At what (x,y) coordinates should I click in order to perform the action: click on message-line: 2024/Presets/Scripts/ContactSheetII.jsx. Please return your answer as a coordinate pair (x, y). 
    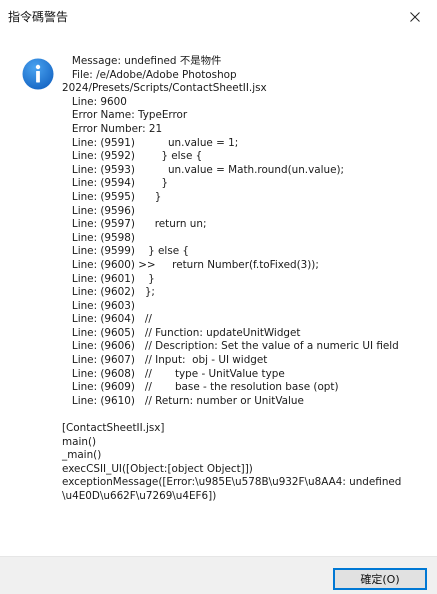
    Looking at the image, I should click on (164, 88).